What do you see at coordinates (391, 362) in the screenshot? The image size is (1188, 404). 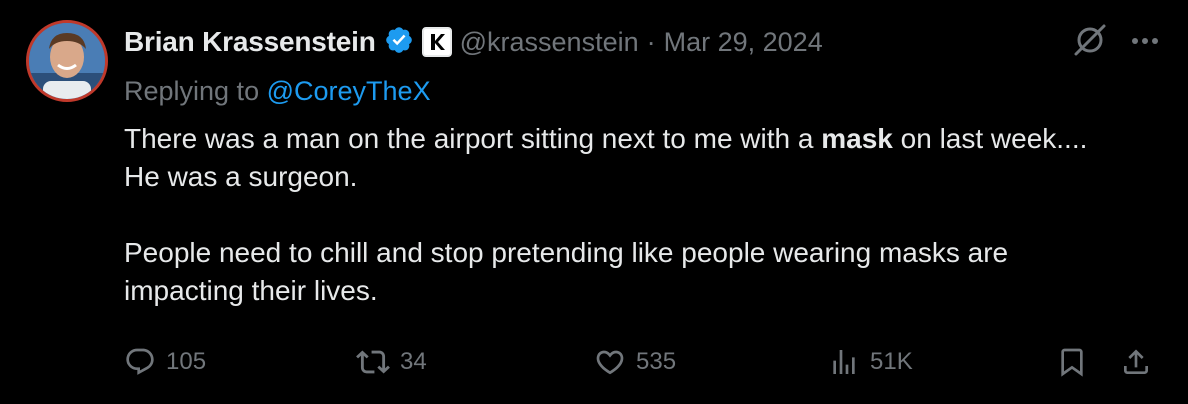 I see `repost-button: 34` at bounding box center [391, 362].